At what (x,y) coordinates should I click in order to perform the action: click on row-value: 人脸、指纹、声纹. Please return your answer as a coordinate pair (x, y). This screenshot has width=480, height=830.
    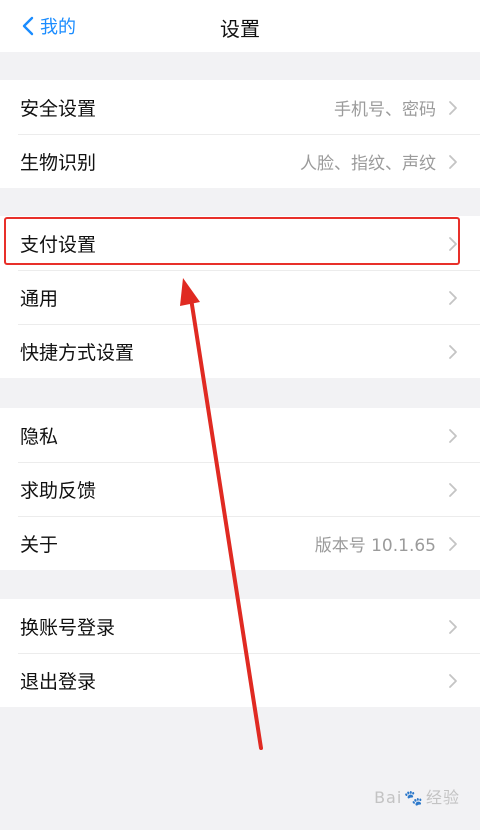
    Looking at the image, I should click on (368, 163).